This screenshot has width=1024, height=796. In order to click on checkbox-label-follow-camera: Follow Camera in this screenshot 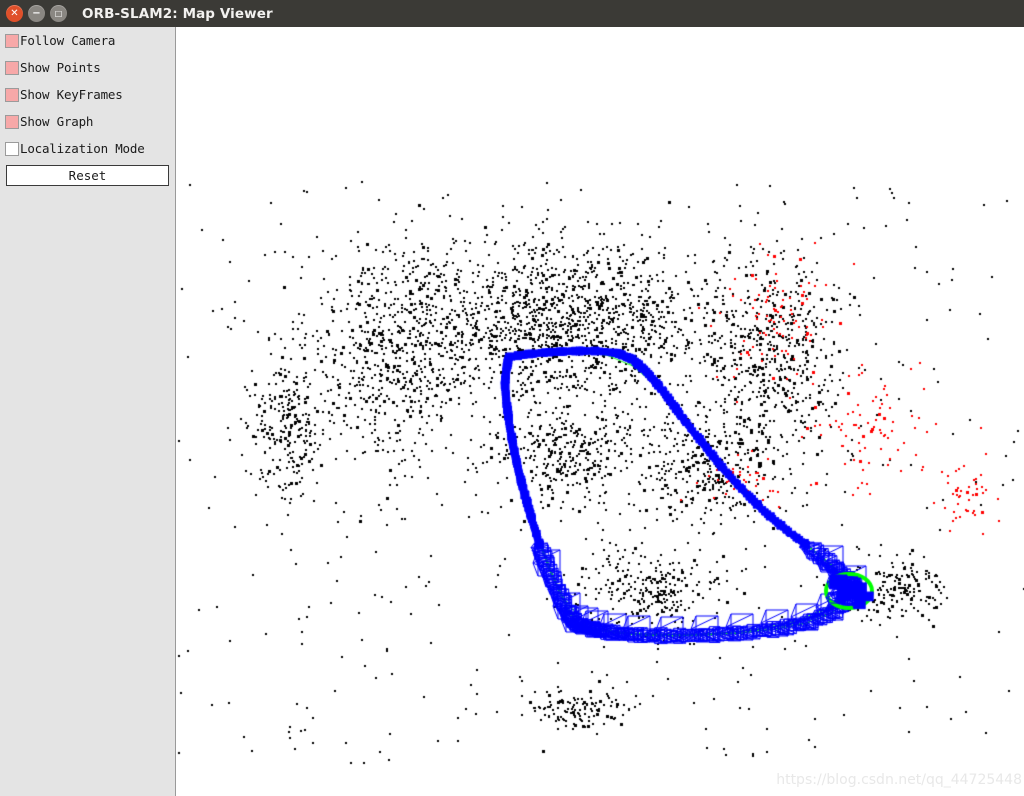, I will do `click(68, 40)`.